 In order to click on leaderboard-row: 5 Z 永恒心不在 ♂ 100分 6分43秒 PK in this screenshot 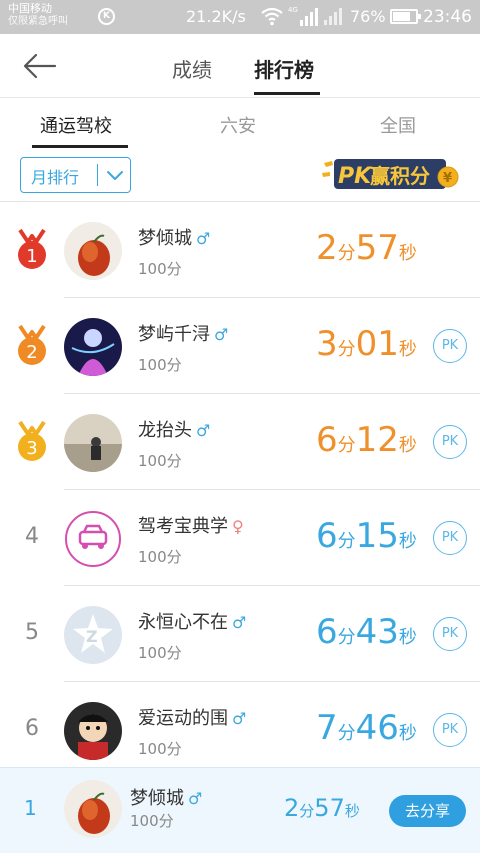, I will do `click(240, 634)`.